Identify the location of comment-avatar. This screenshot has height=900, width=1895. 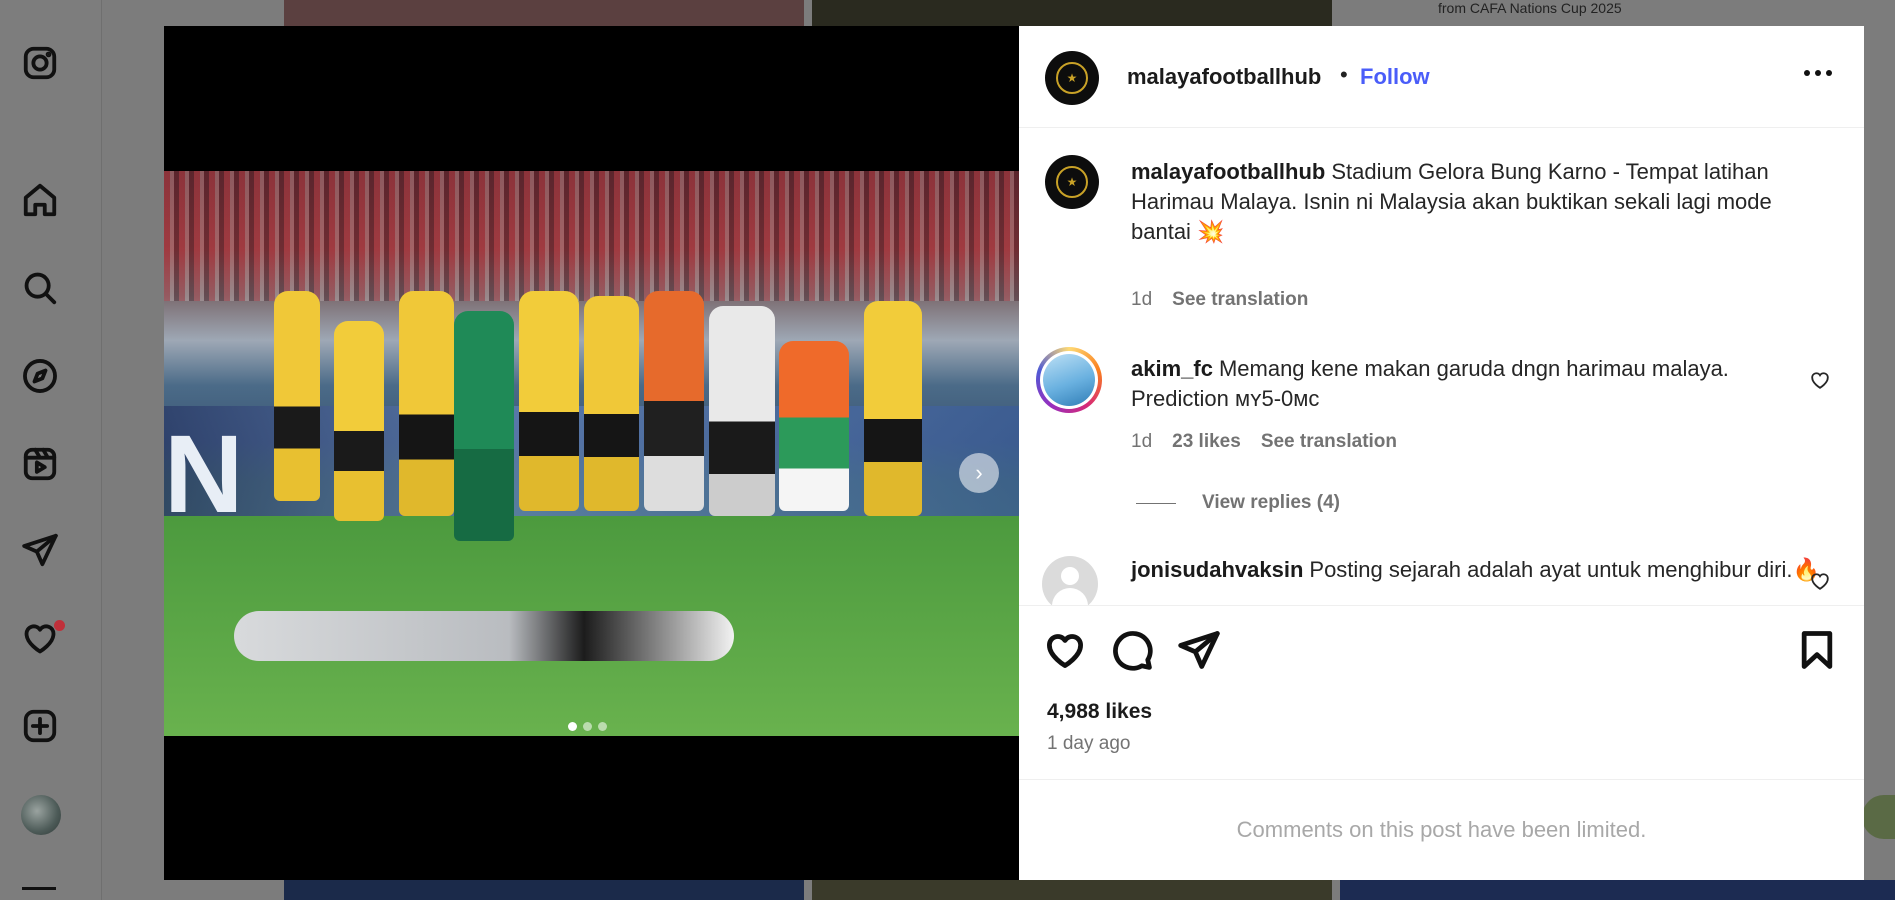
(1069, 380).